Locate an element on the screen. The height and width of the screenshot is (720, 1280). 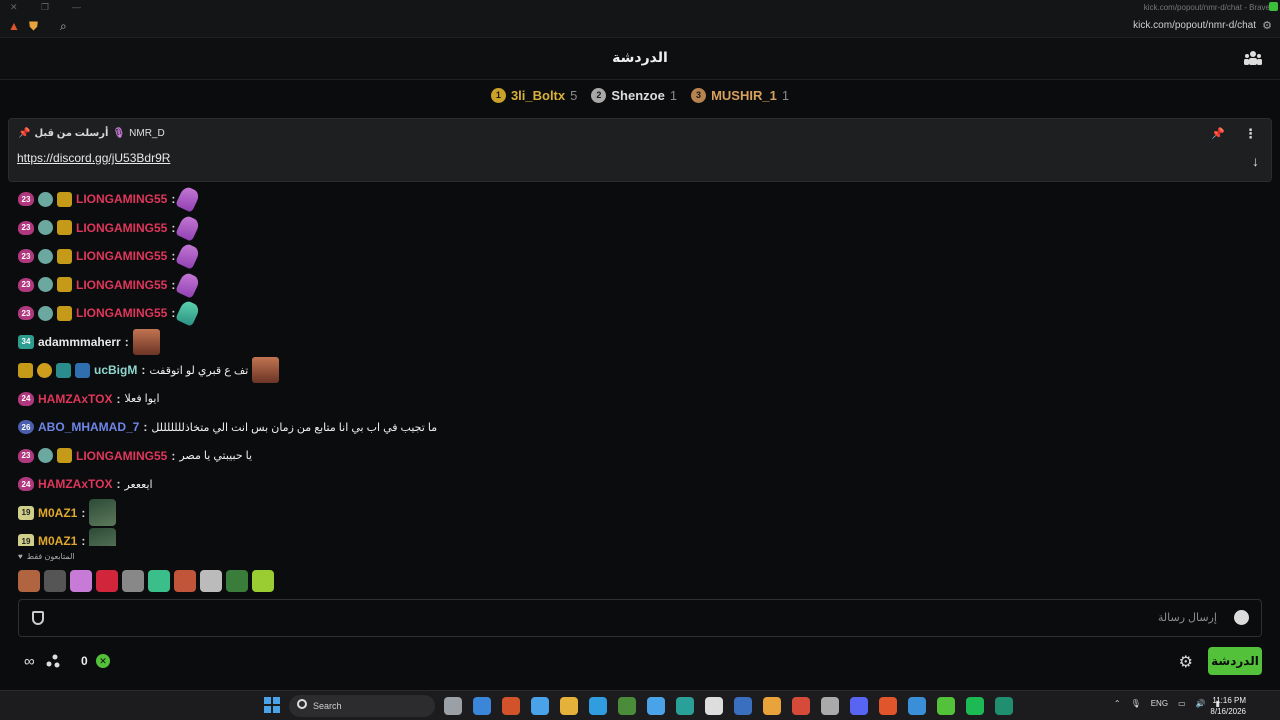
brave-rewards-icon: ▲ is located at coordinates (14, 26).